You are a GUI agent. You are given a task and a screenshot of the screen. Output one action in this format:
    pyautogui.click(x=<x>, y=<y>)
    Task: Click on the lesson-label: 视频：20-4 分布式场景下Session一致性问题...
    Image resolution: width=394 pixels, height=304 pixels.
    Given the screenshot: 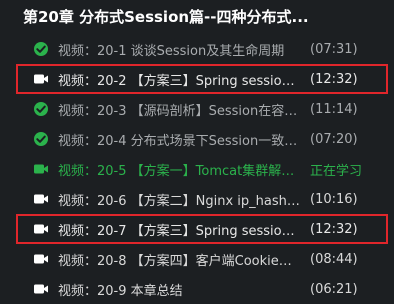 What is the action you would take?
    pyautogui.click(x=180, y=141)
    